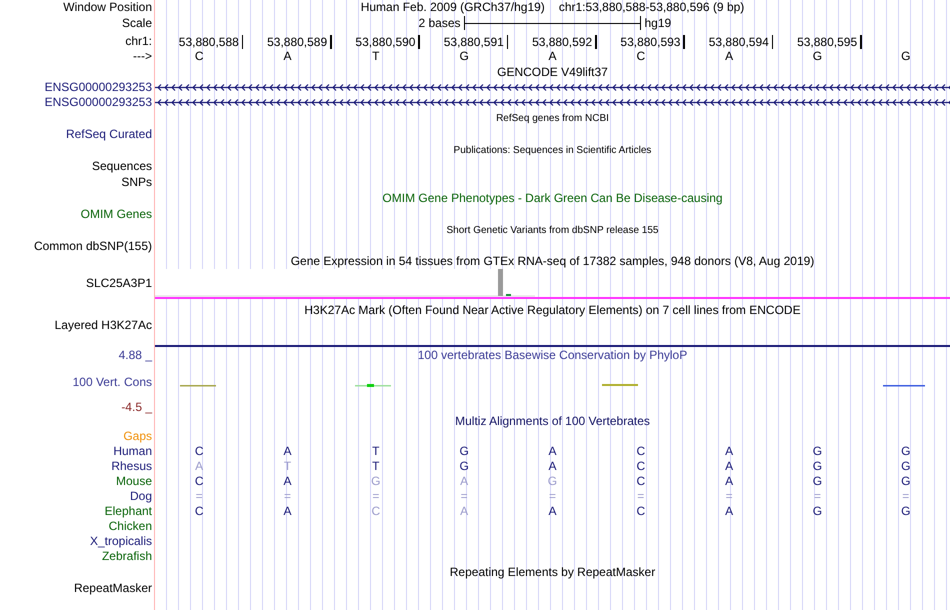 The width and height of the screenshot is (950, 610). What do you see at coordinates (552, 230) in the screenshot?
I see `track-title: Short Genetic Variants from dbSNP release 155` at bounding box center [552, 230].